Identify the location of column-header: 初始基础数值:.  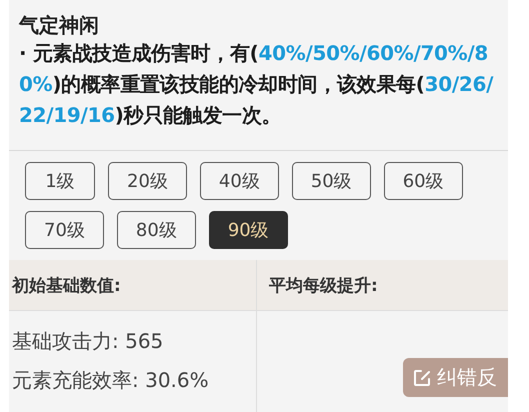
(66, 285).